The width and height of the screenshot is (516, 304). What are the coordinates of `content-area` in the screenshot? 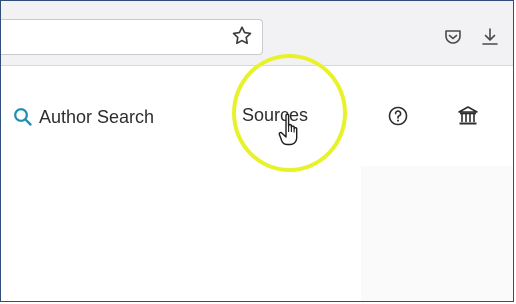 It's located at (437, 233).